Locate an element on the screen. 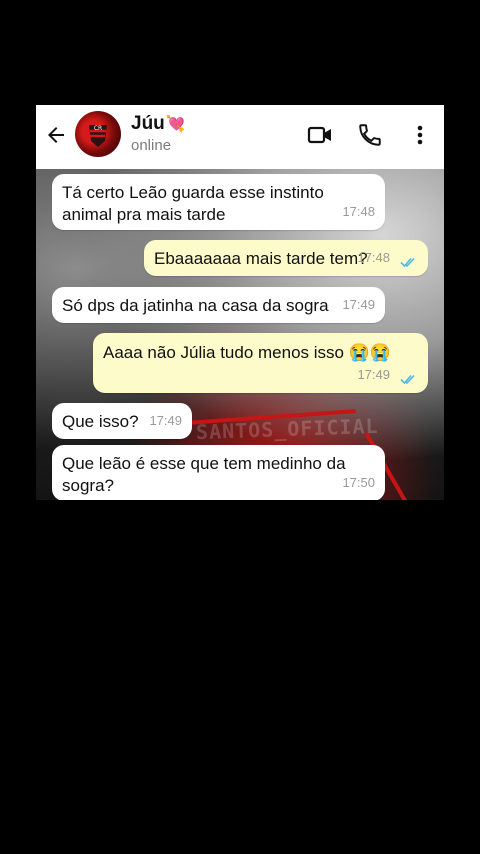  voice-call-icon is located at coordinates (370, 135).